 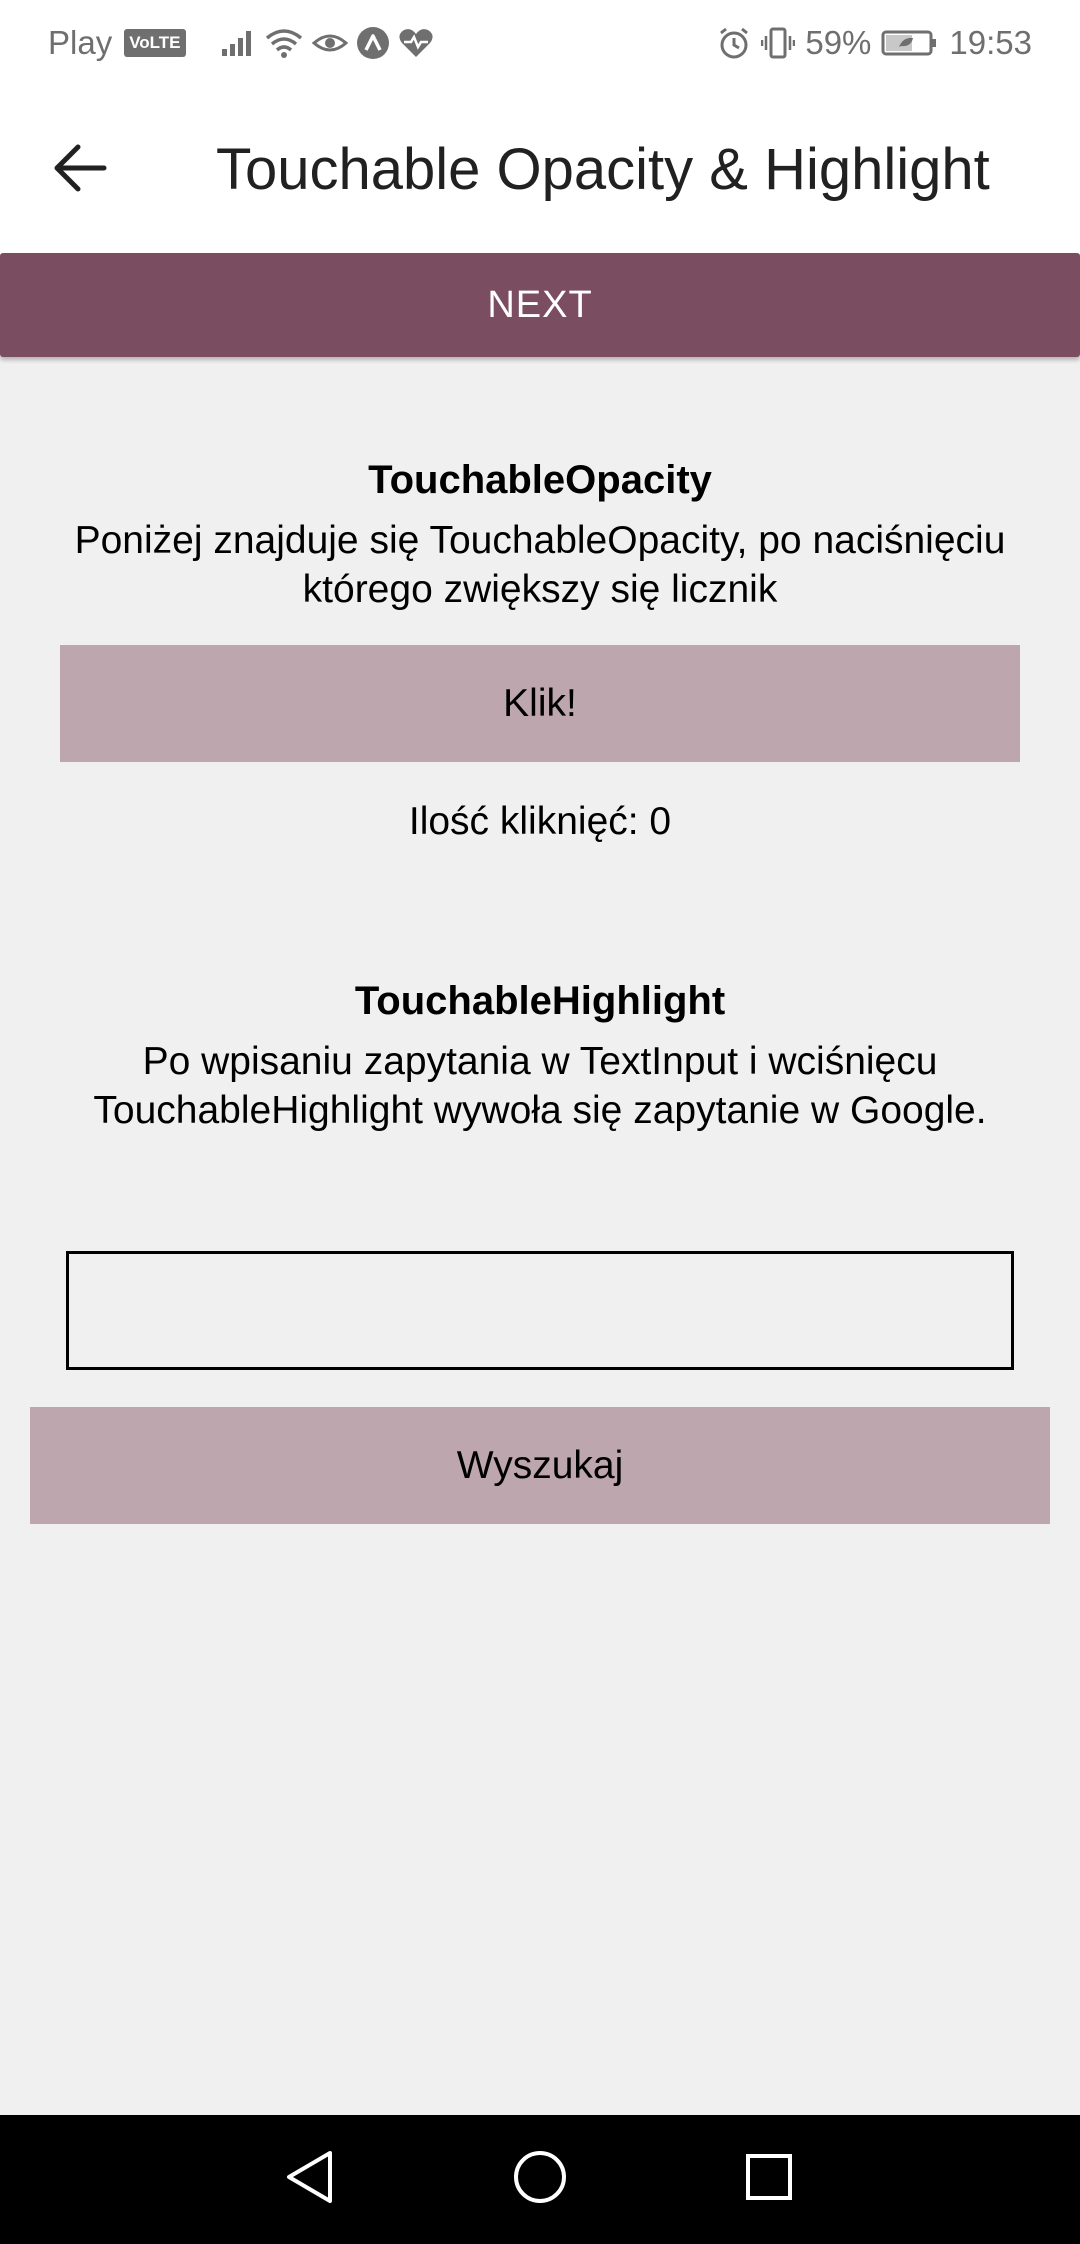 What do you see at coordinates (416, 43) in the screenshot?
I see `heart-icon` at bounding box center [416, 43].